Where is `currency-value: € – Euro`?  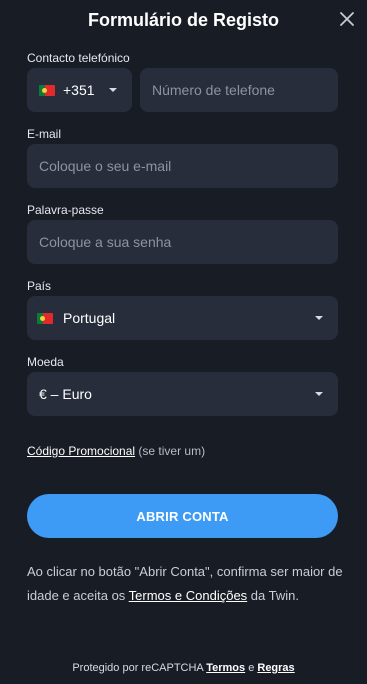
currency-value: € – Euro is located at coordinates (65, 394).